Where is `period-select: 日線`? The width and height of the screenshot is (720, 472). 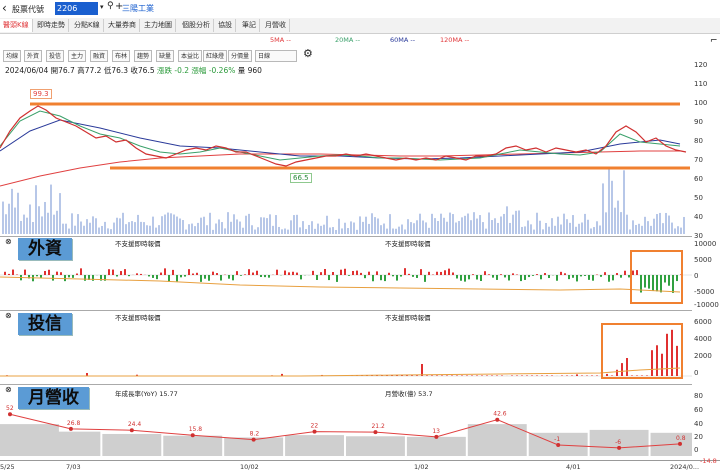
period-select: 日線 is located at coordinates (276, 56).